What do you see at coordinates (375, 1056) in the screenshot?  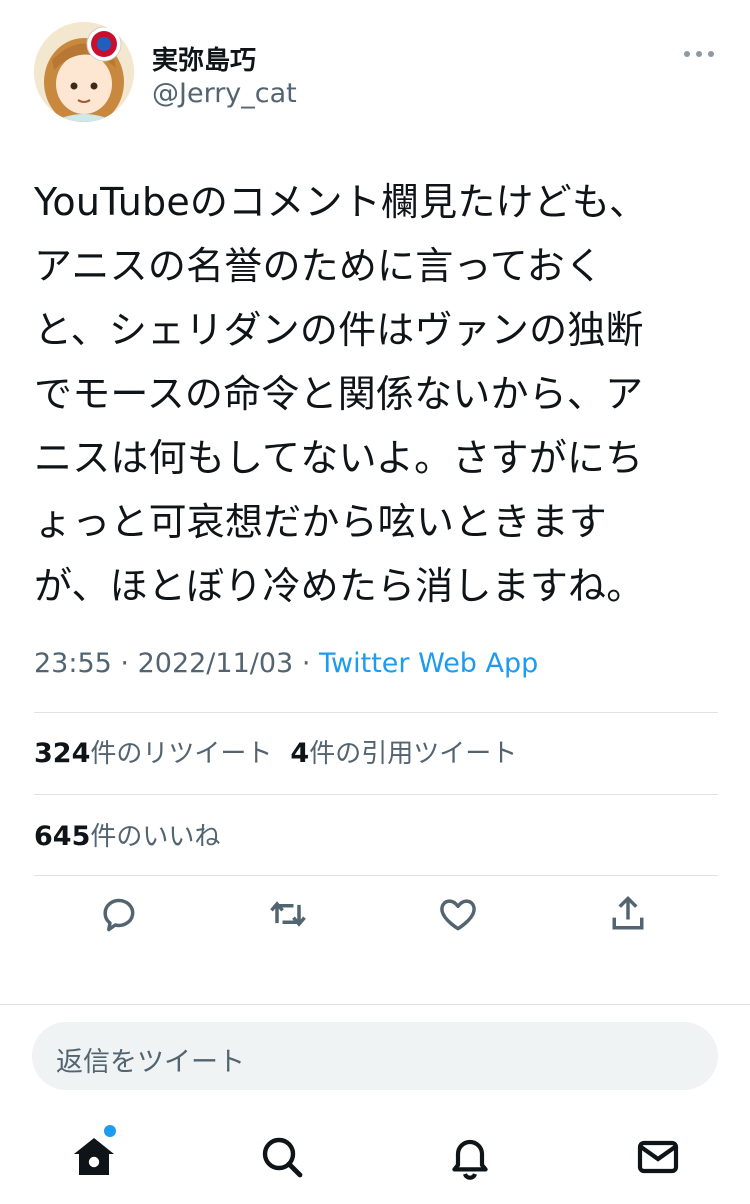 I see `reply-input: 返信をツイート` at bounding box center [375, 1056].